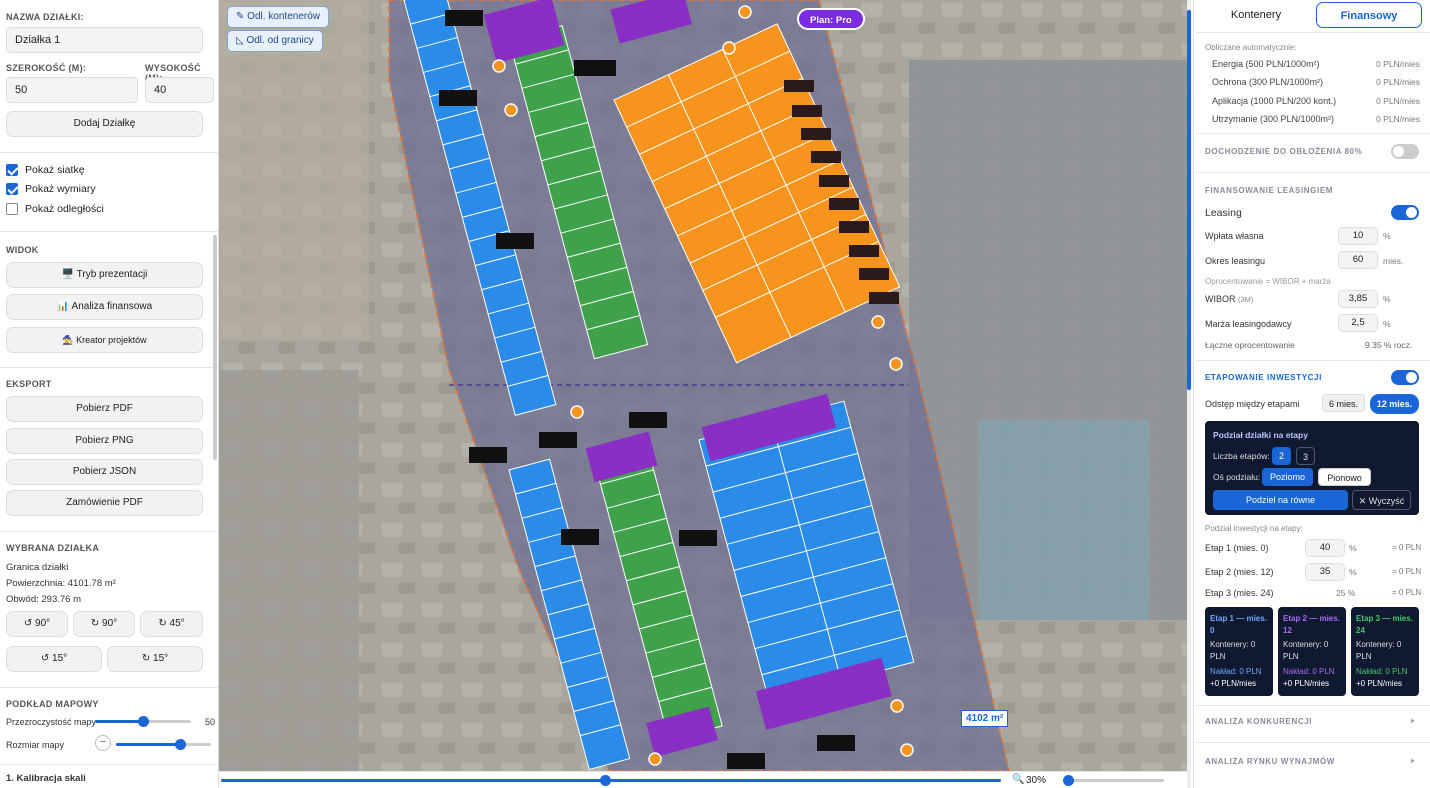 This screenshot has width=1430, height=788. I want to click on plot-boundary-text: Granica działki, so click(37, 567).